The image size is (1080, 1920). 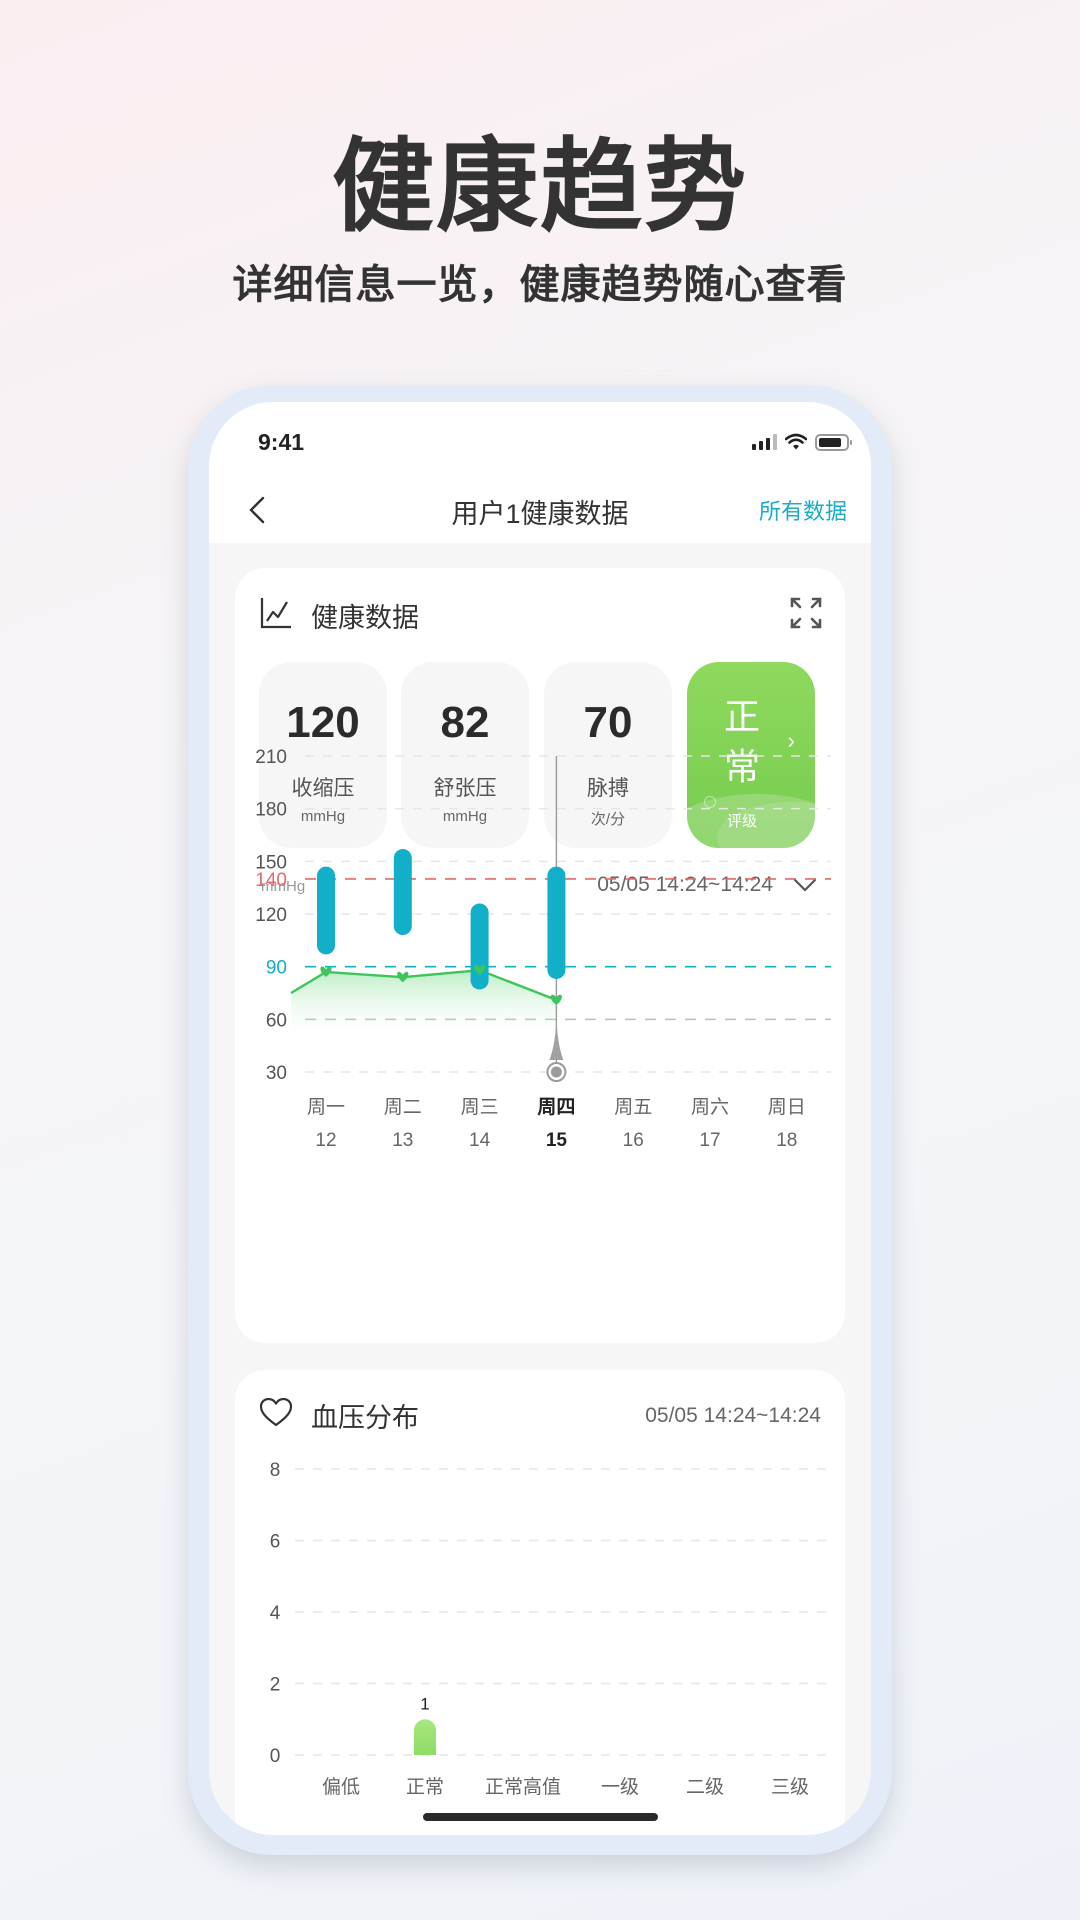 I want to click on y-tick-label: 2, so click(x=275, y=1685).